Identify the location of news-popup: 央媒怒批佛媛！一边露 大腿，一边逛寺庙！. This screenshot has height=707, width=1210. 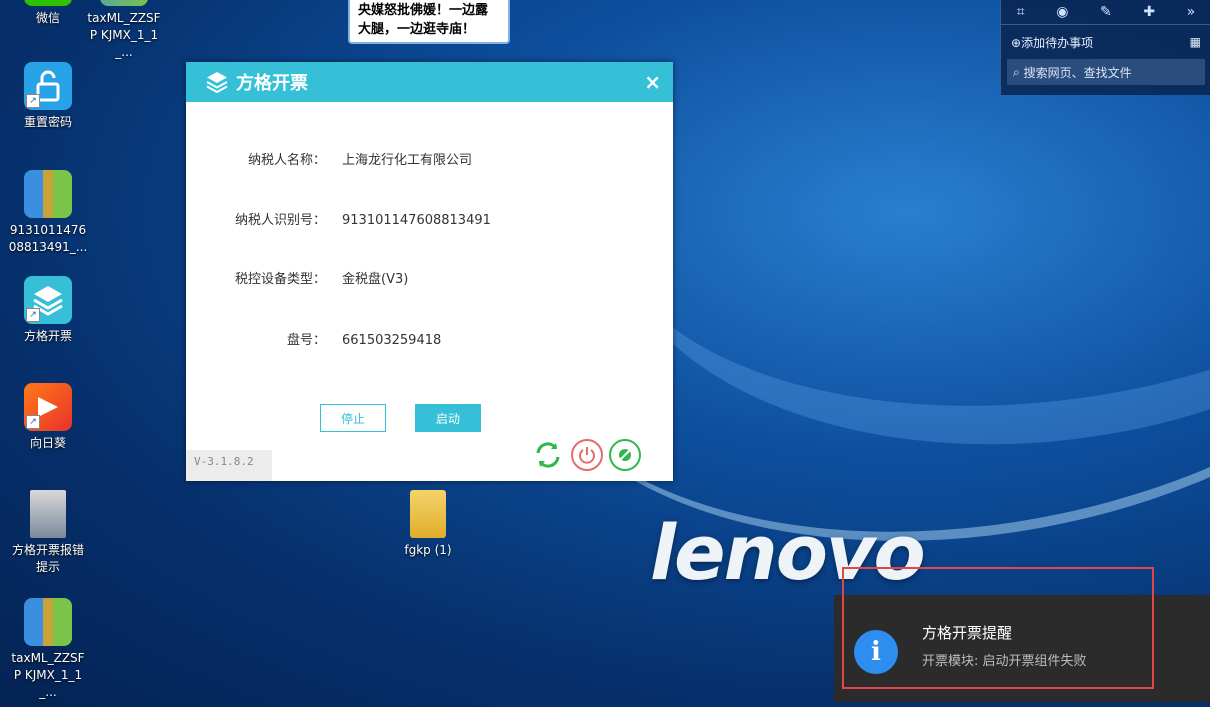
(429, 22).